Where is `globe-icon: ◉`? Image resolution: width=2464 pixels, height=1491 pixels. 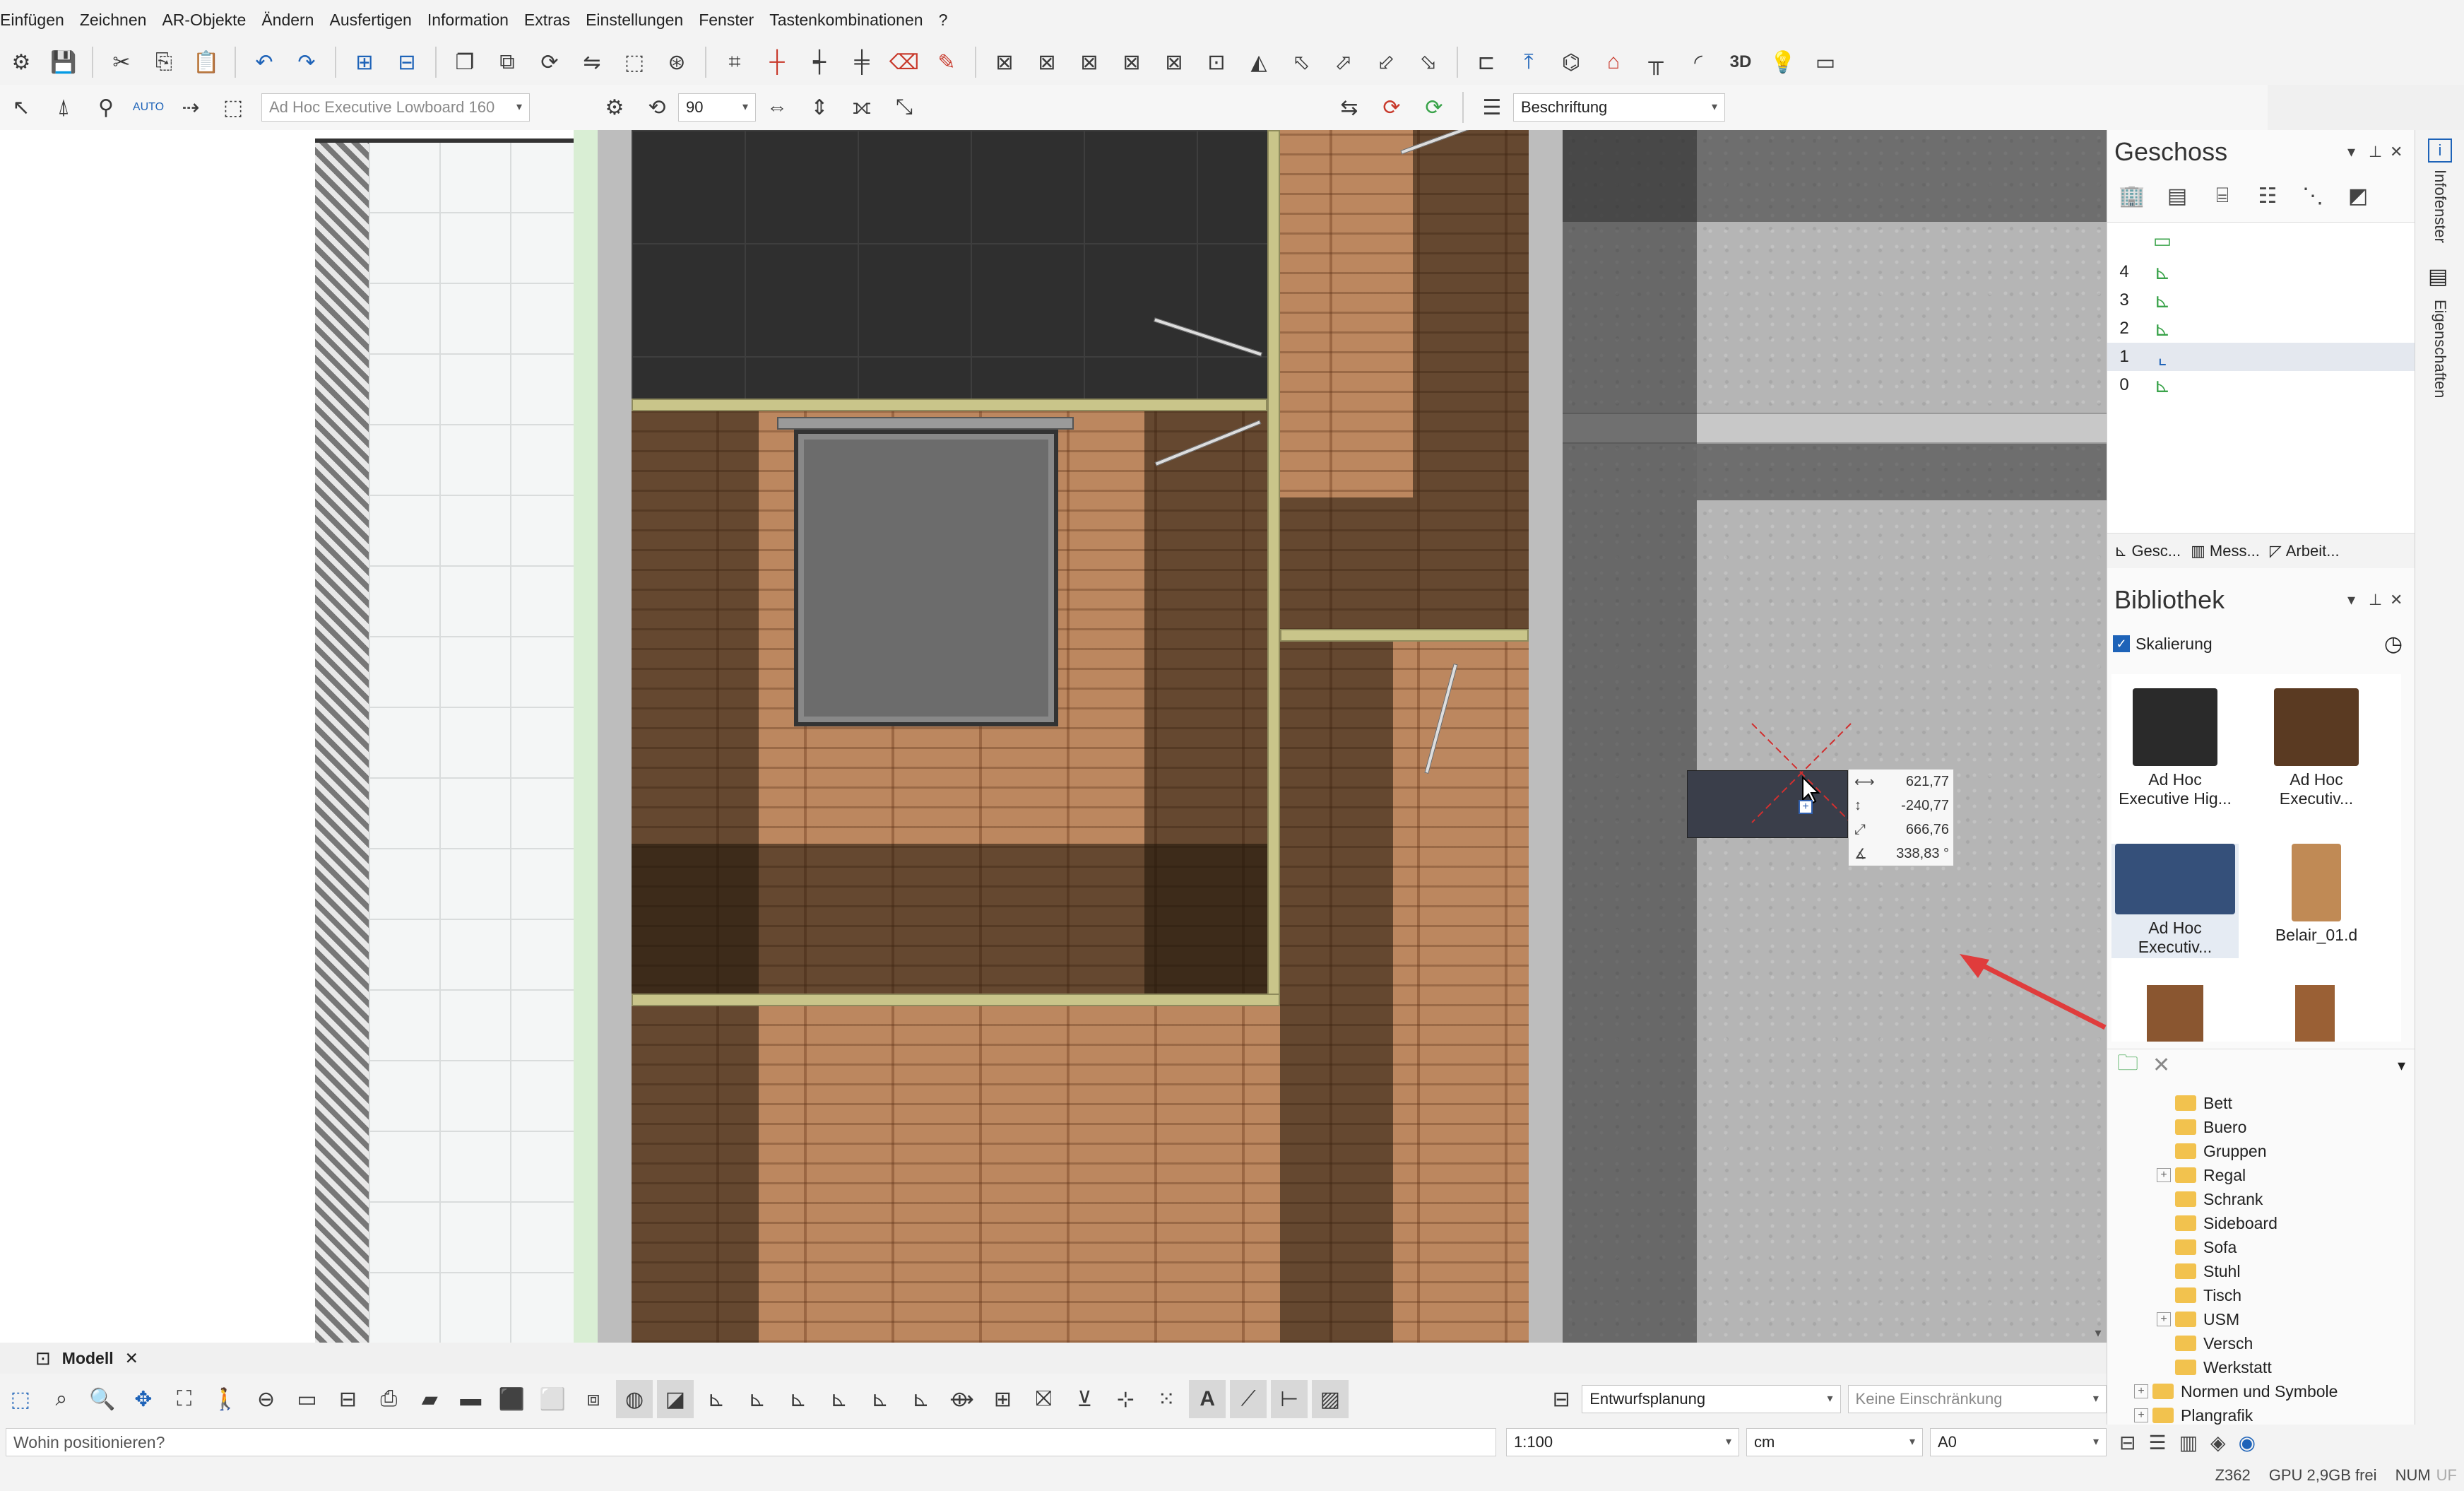 globe-icon: ◉ is located at coordinates (2247, 1443).